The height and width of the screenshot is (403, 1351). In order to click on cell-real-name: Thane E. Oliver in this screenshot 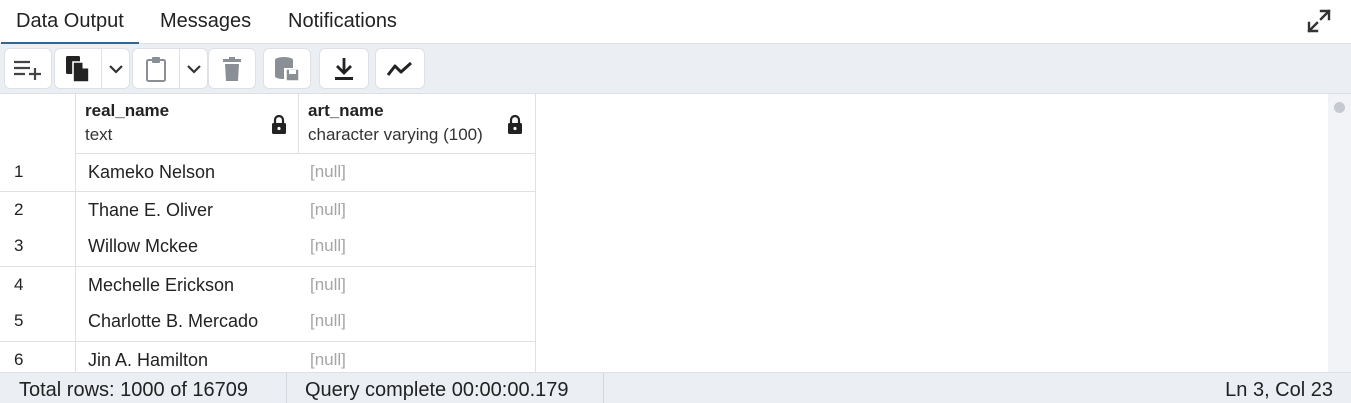, I will do `click(150, 210)`.